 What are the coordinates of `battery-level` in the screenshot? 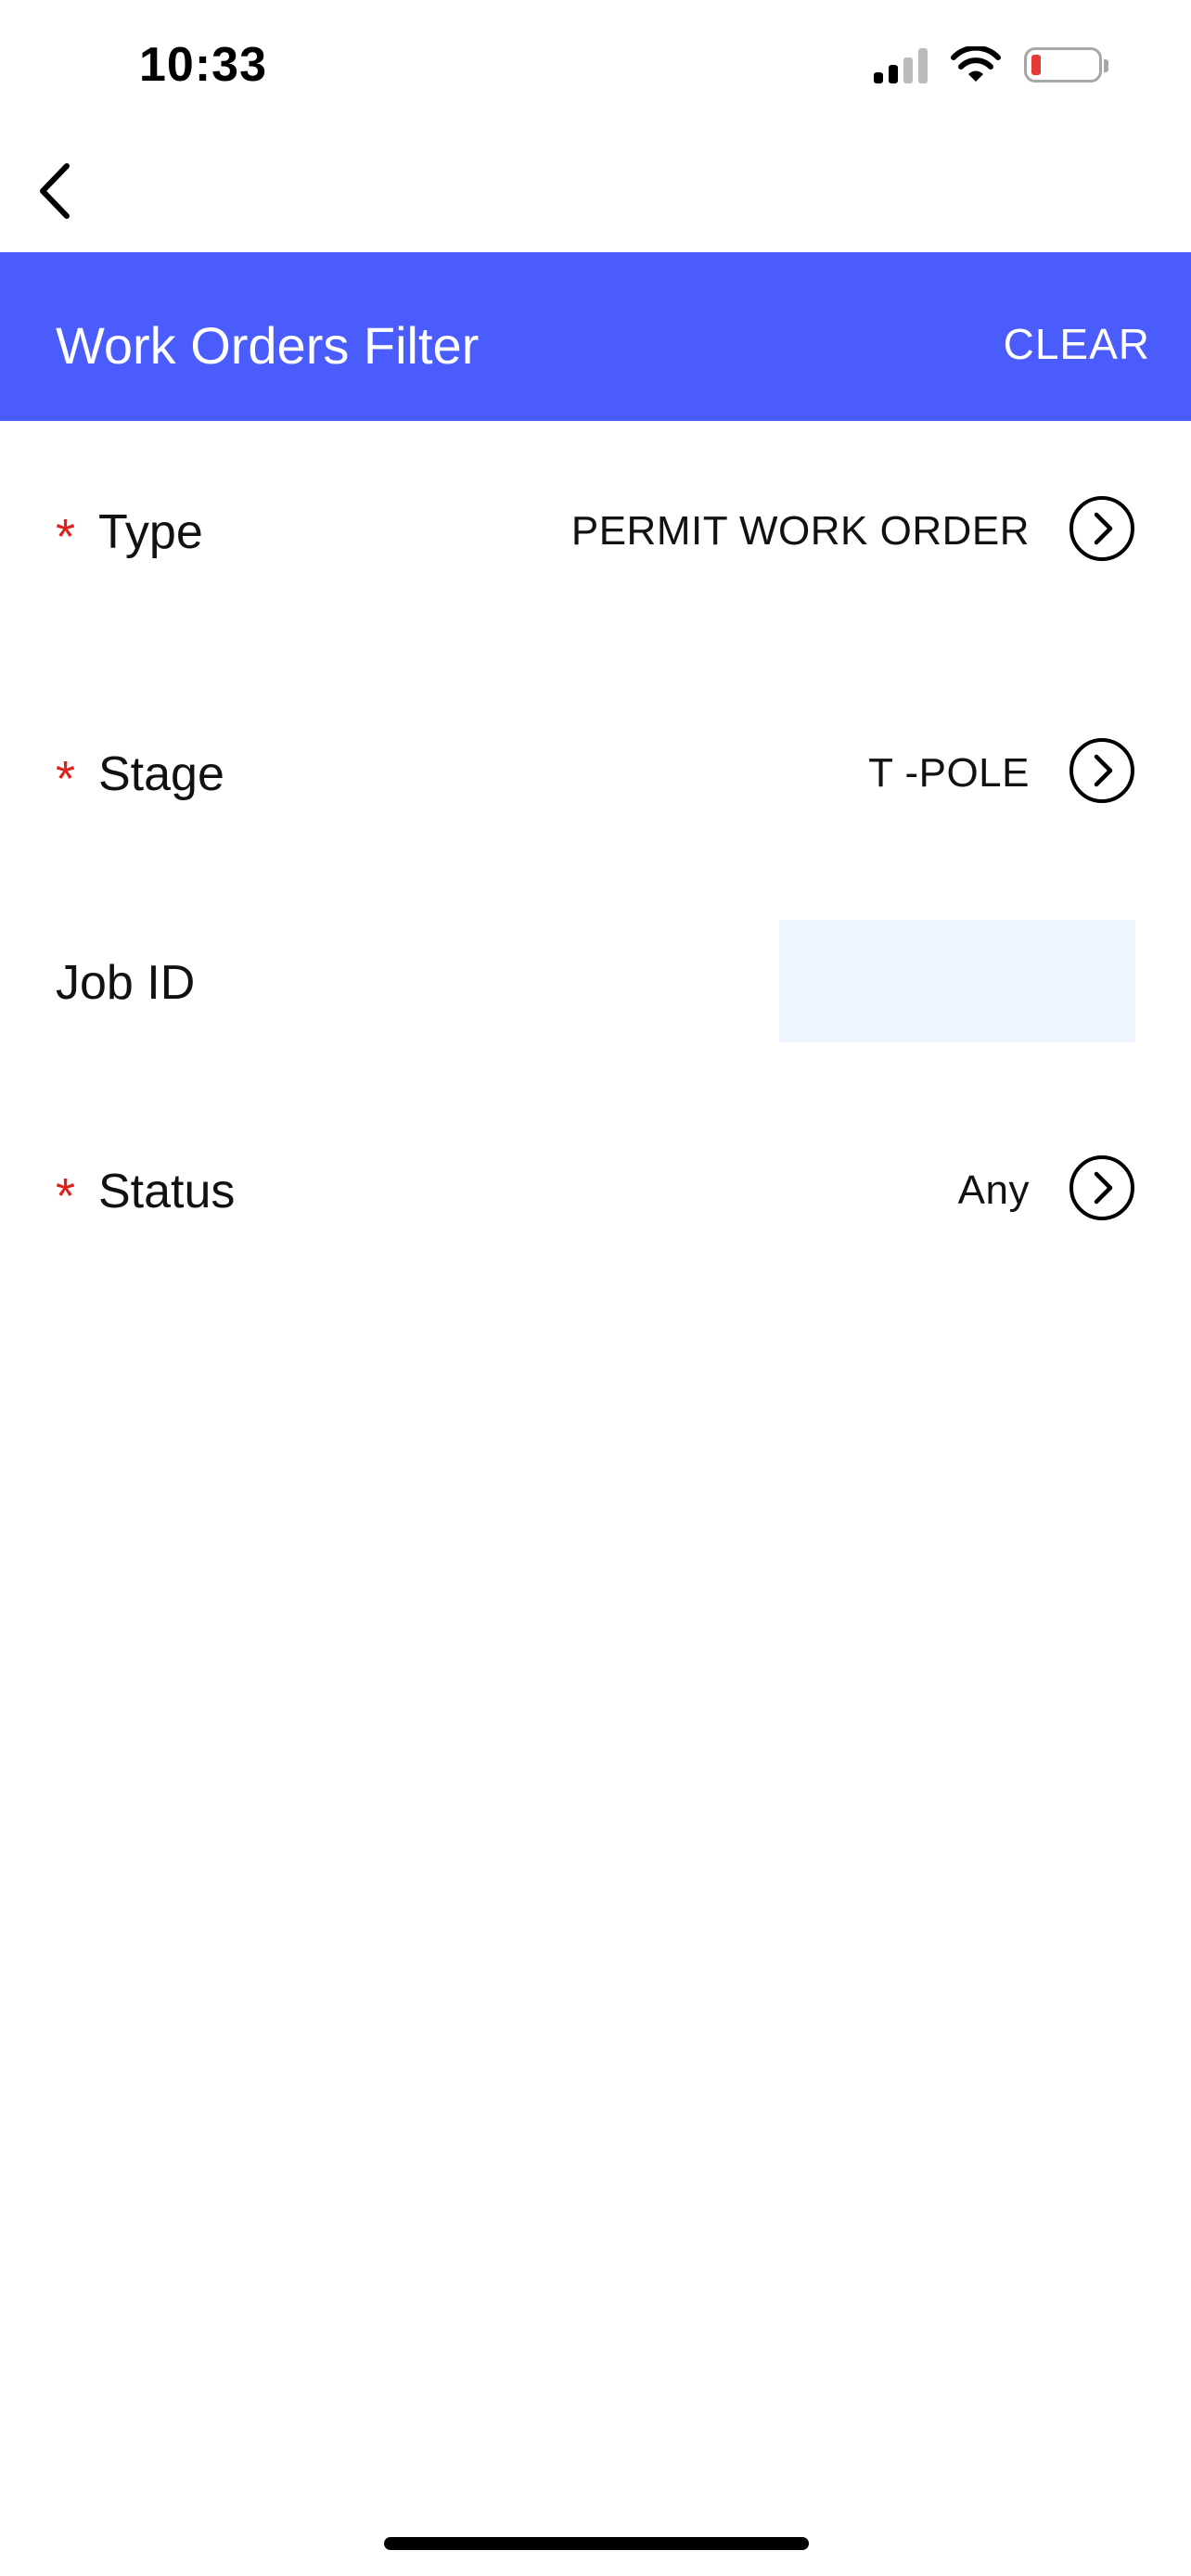 It's located at (1036, 65).